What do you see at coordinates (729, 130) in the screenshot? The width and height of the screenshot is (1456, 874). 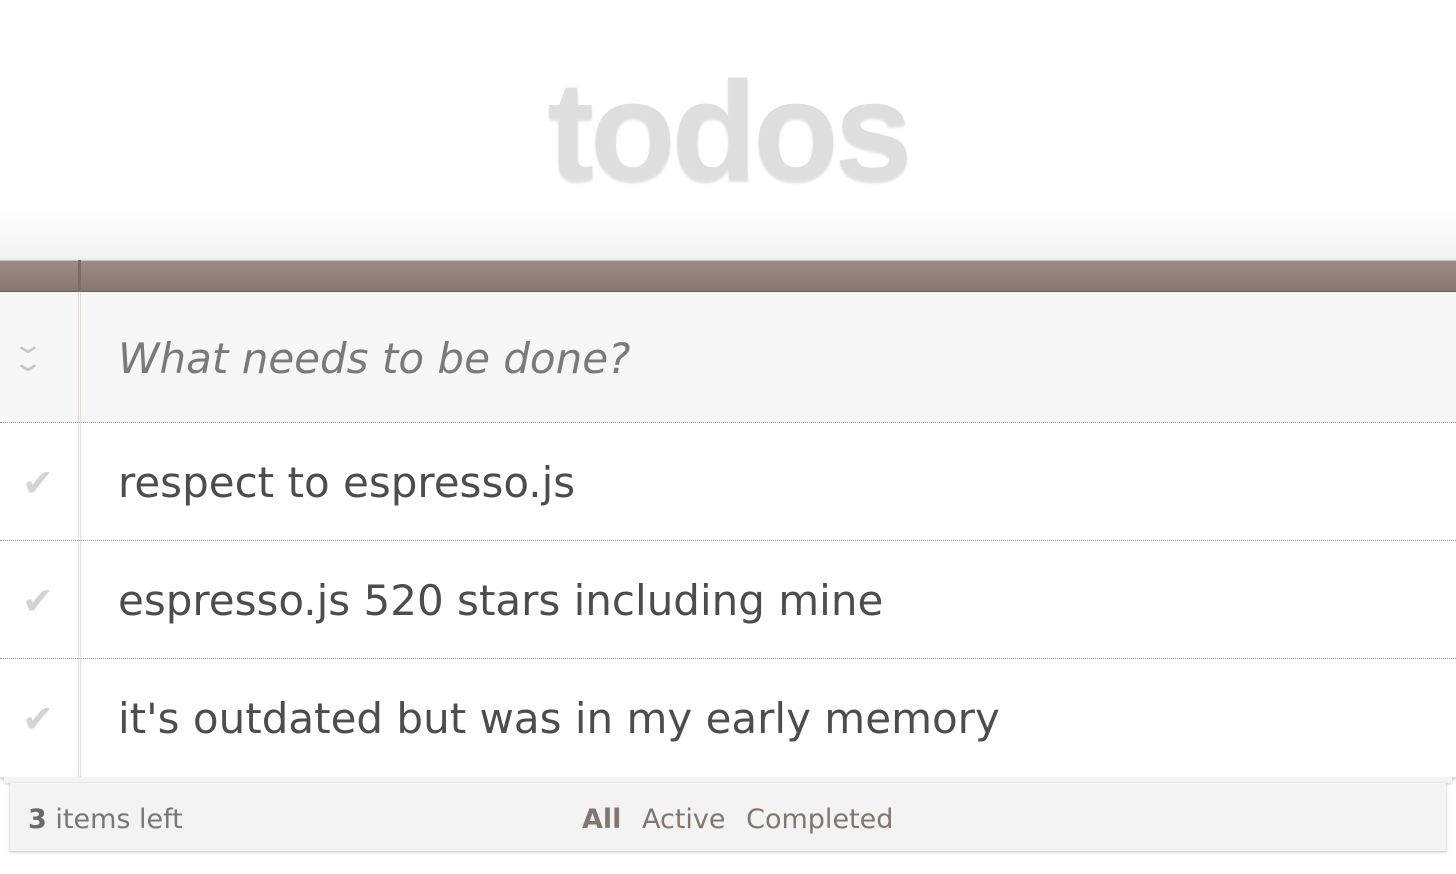 I see `app-title: todos` at bounding box center [729, 130].